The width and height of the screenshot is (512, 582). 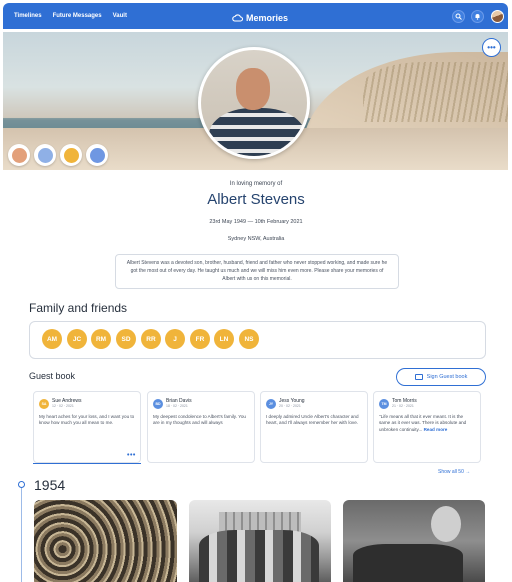 What do you see at coordinates (436, 429) in the screenshot?
I see `read-more-link: Read more` at bounding box center [436, 429].